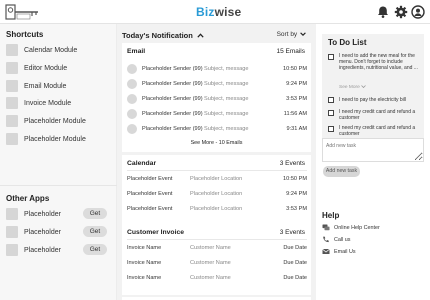  I want to click on phone-icon, so click(326, 239).